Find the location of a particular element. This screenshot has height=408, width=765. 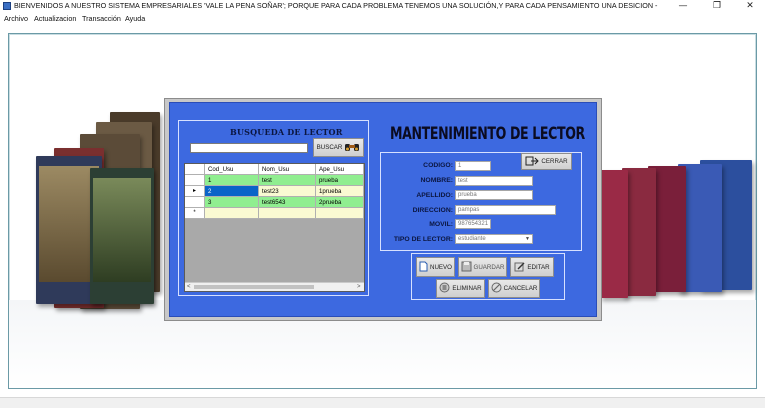

exit-icon is located at coordinates (532, 162).